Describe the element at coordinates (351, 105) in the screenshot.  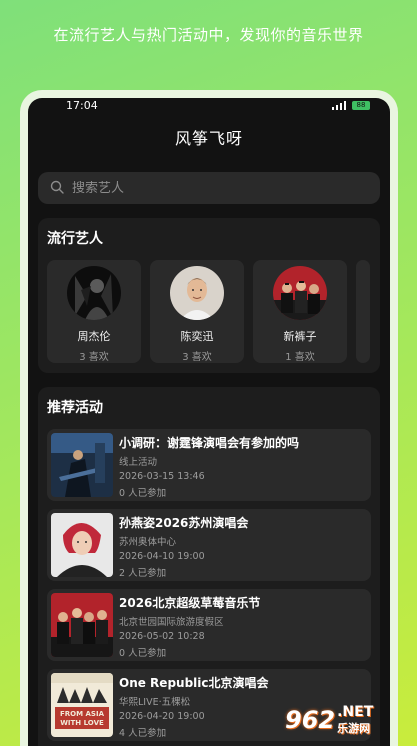
I see `status-indicators: 88` at that location.